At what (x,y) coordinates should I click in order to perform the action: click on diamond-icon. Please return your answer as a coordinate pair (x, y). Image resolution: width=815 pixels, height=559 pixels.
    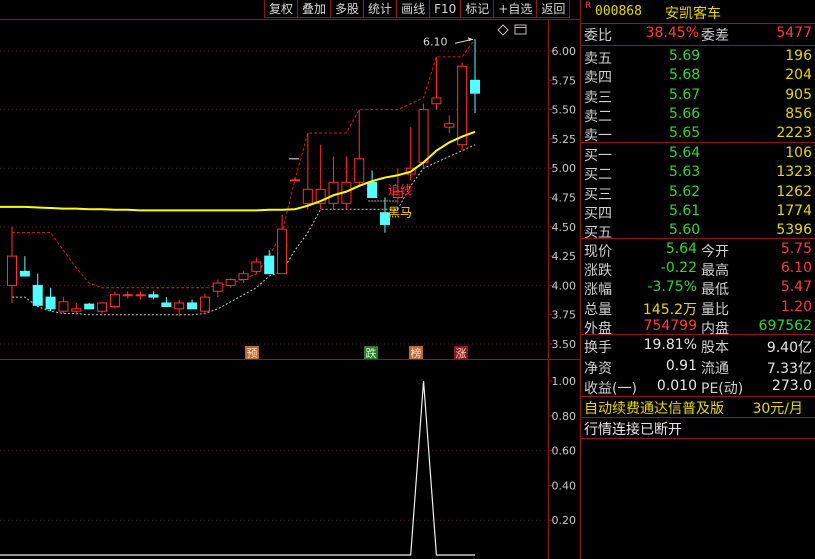
    Looking at the image, I should click on (503, 30).